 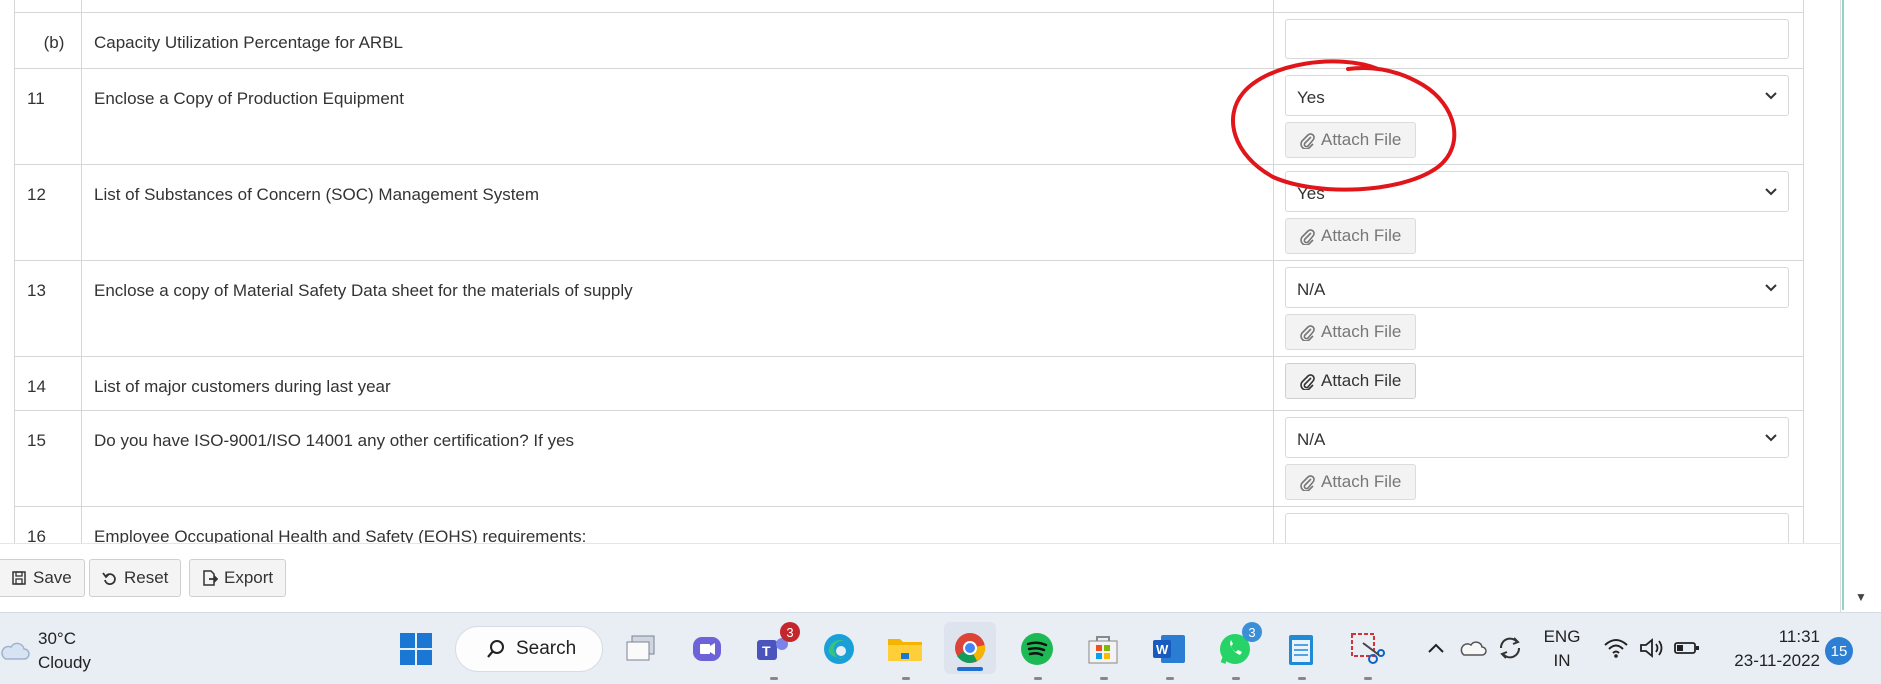 What do you see at coordinates (48, 40) in the screenshot?
I see `row-number: (b)` at bounding box center [48, 40].